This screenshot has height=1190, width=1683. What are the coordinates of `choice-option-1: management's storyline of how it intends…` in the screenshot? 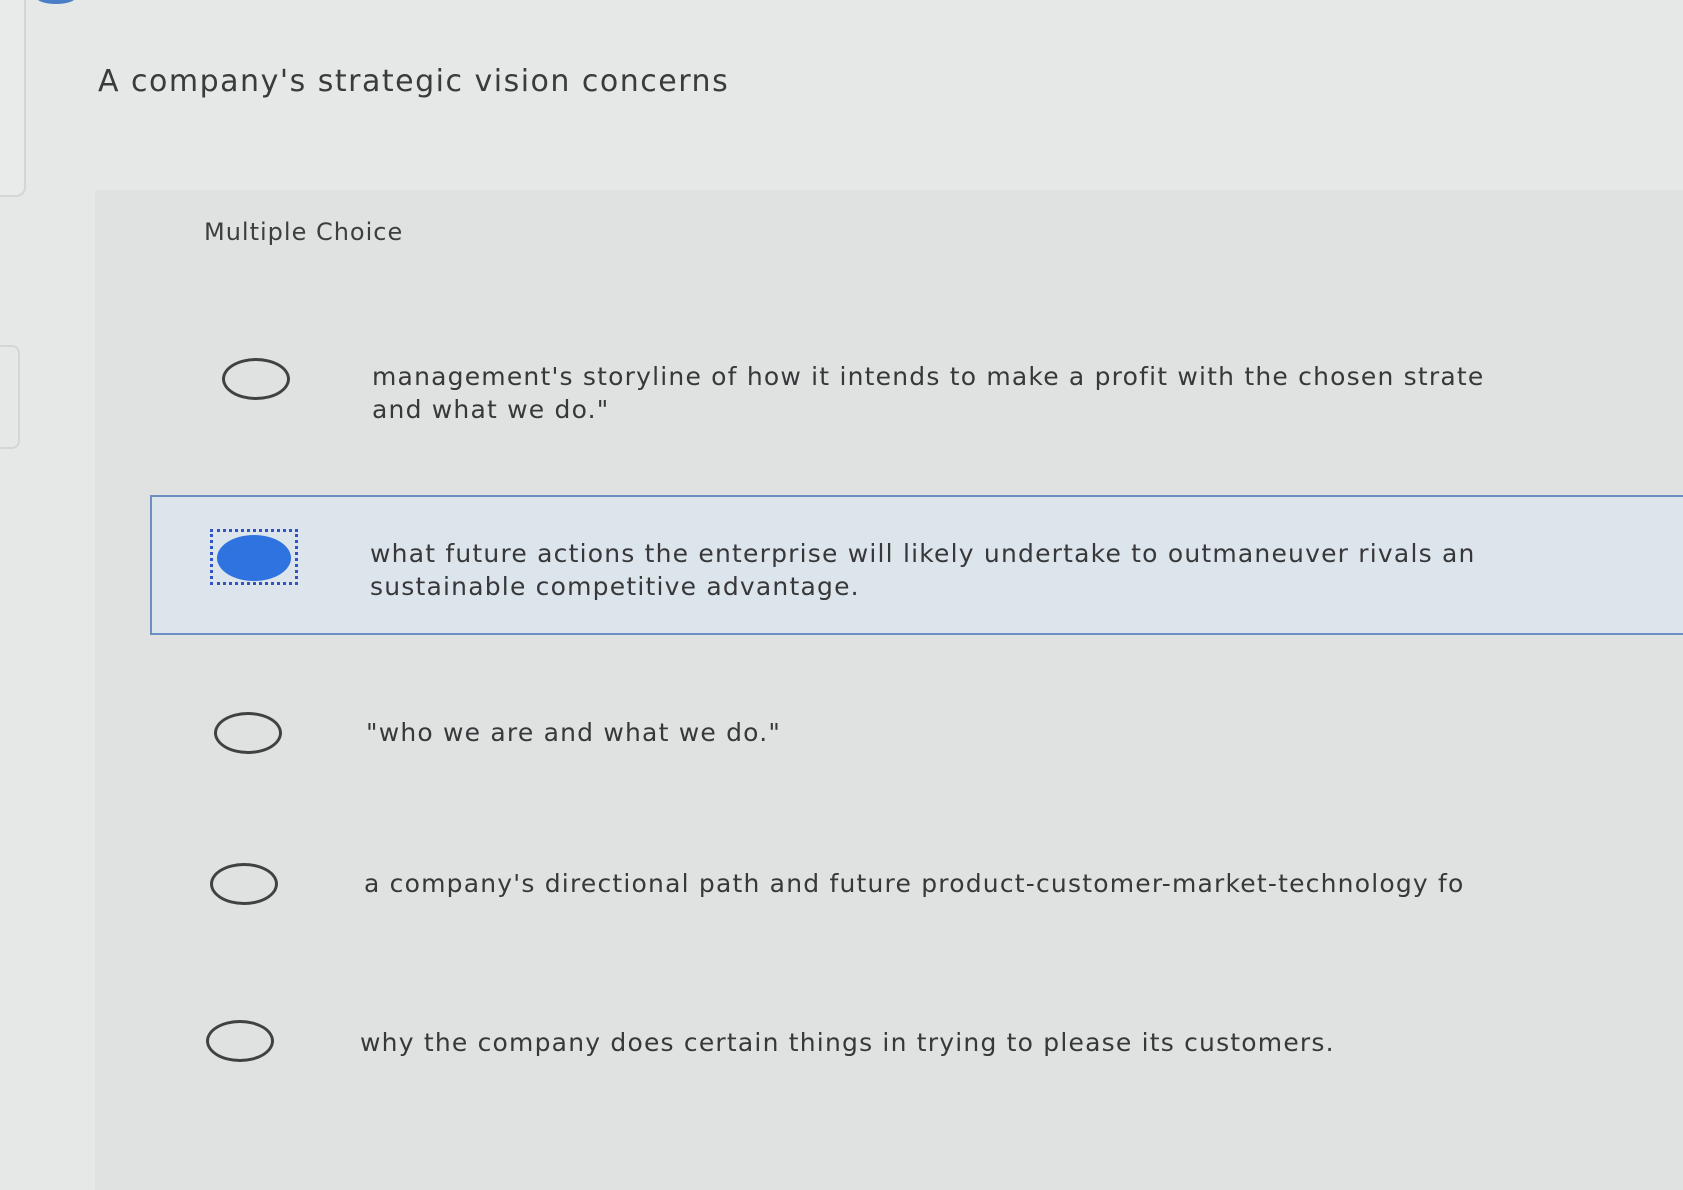 It's located at (916, 385).